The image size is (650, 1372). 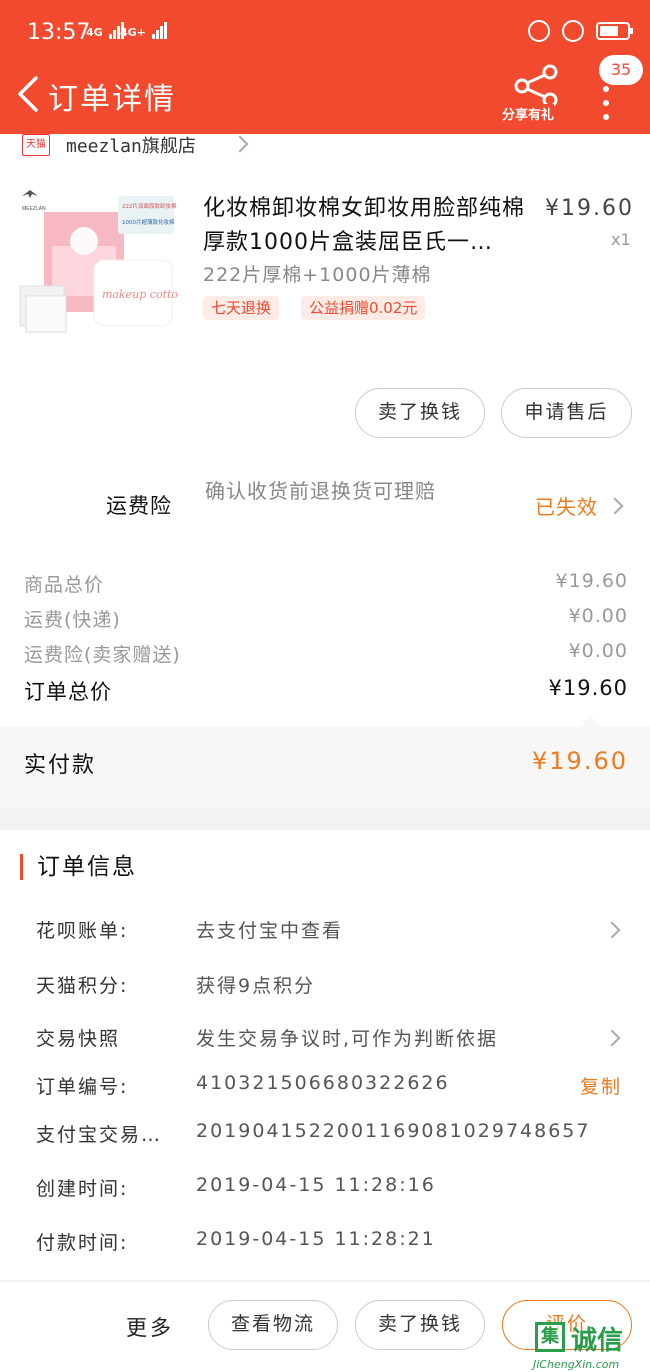 I want to click on page-title: 订单详情, so click(x=112, y=99).